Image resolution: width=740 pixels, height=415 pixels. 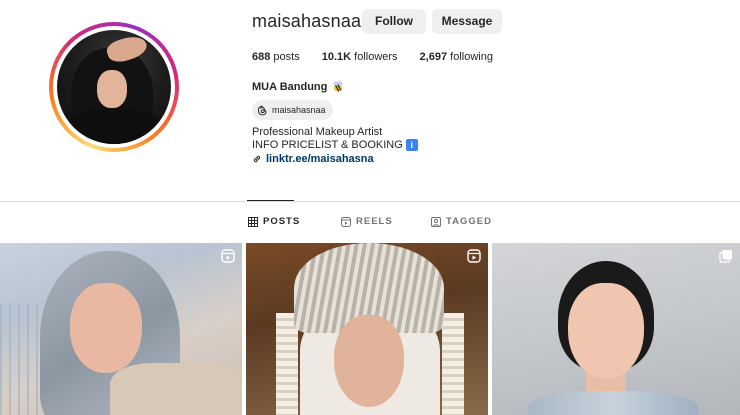 What do you see at coordinates (290, 87) in the screenshot?
I see `full-name-text: MUA Bandung` at bounding box center [290, 87].